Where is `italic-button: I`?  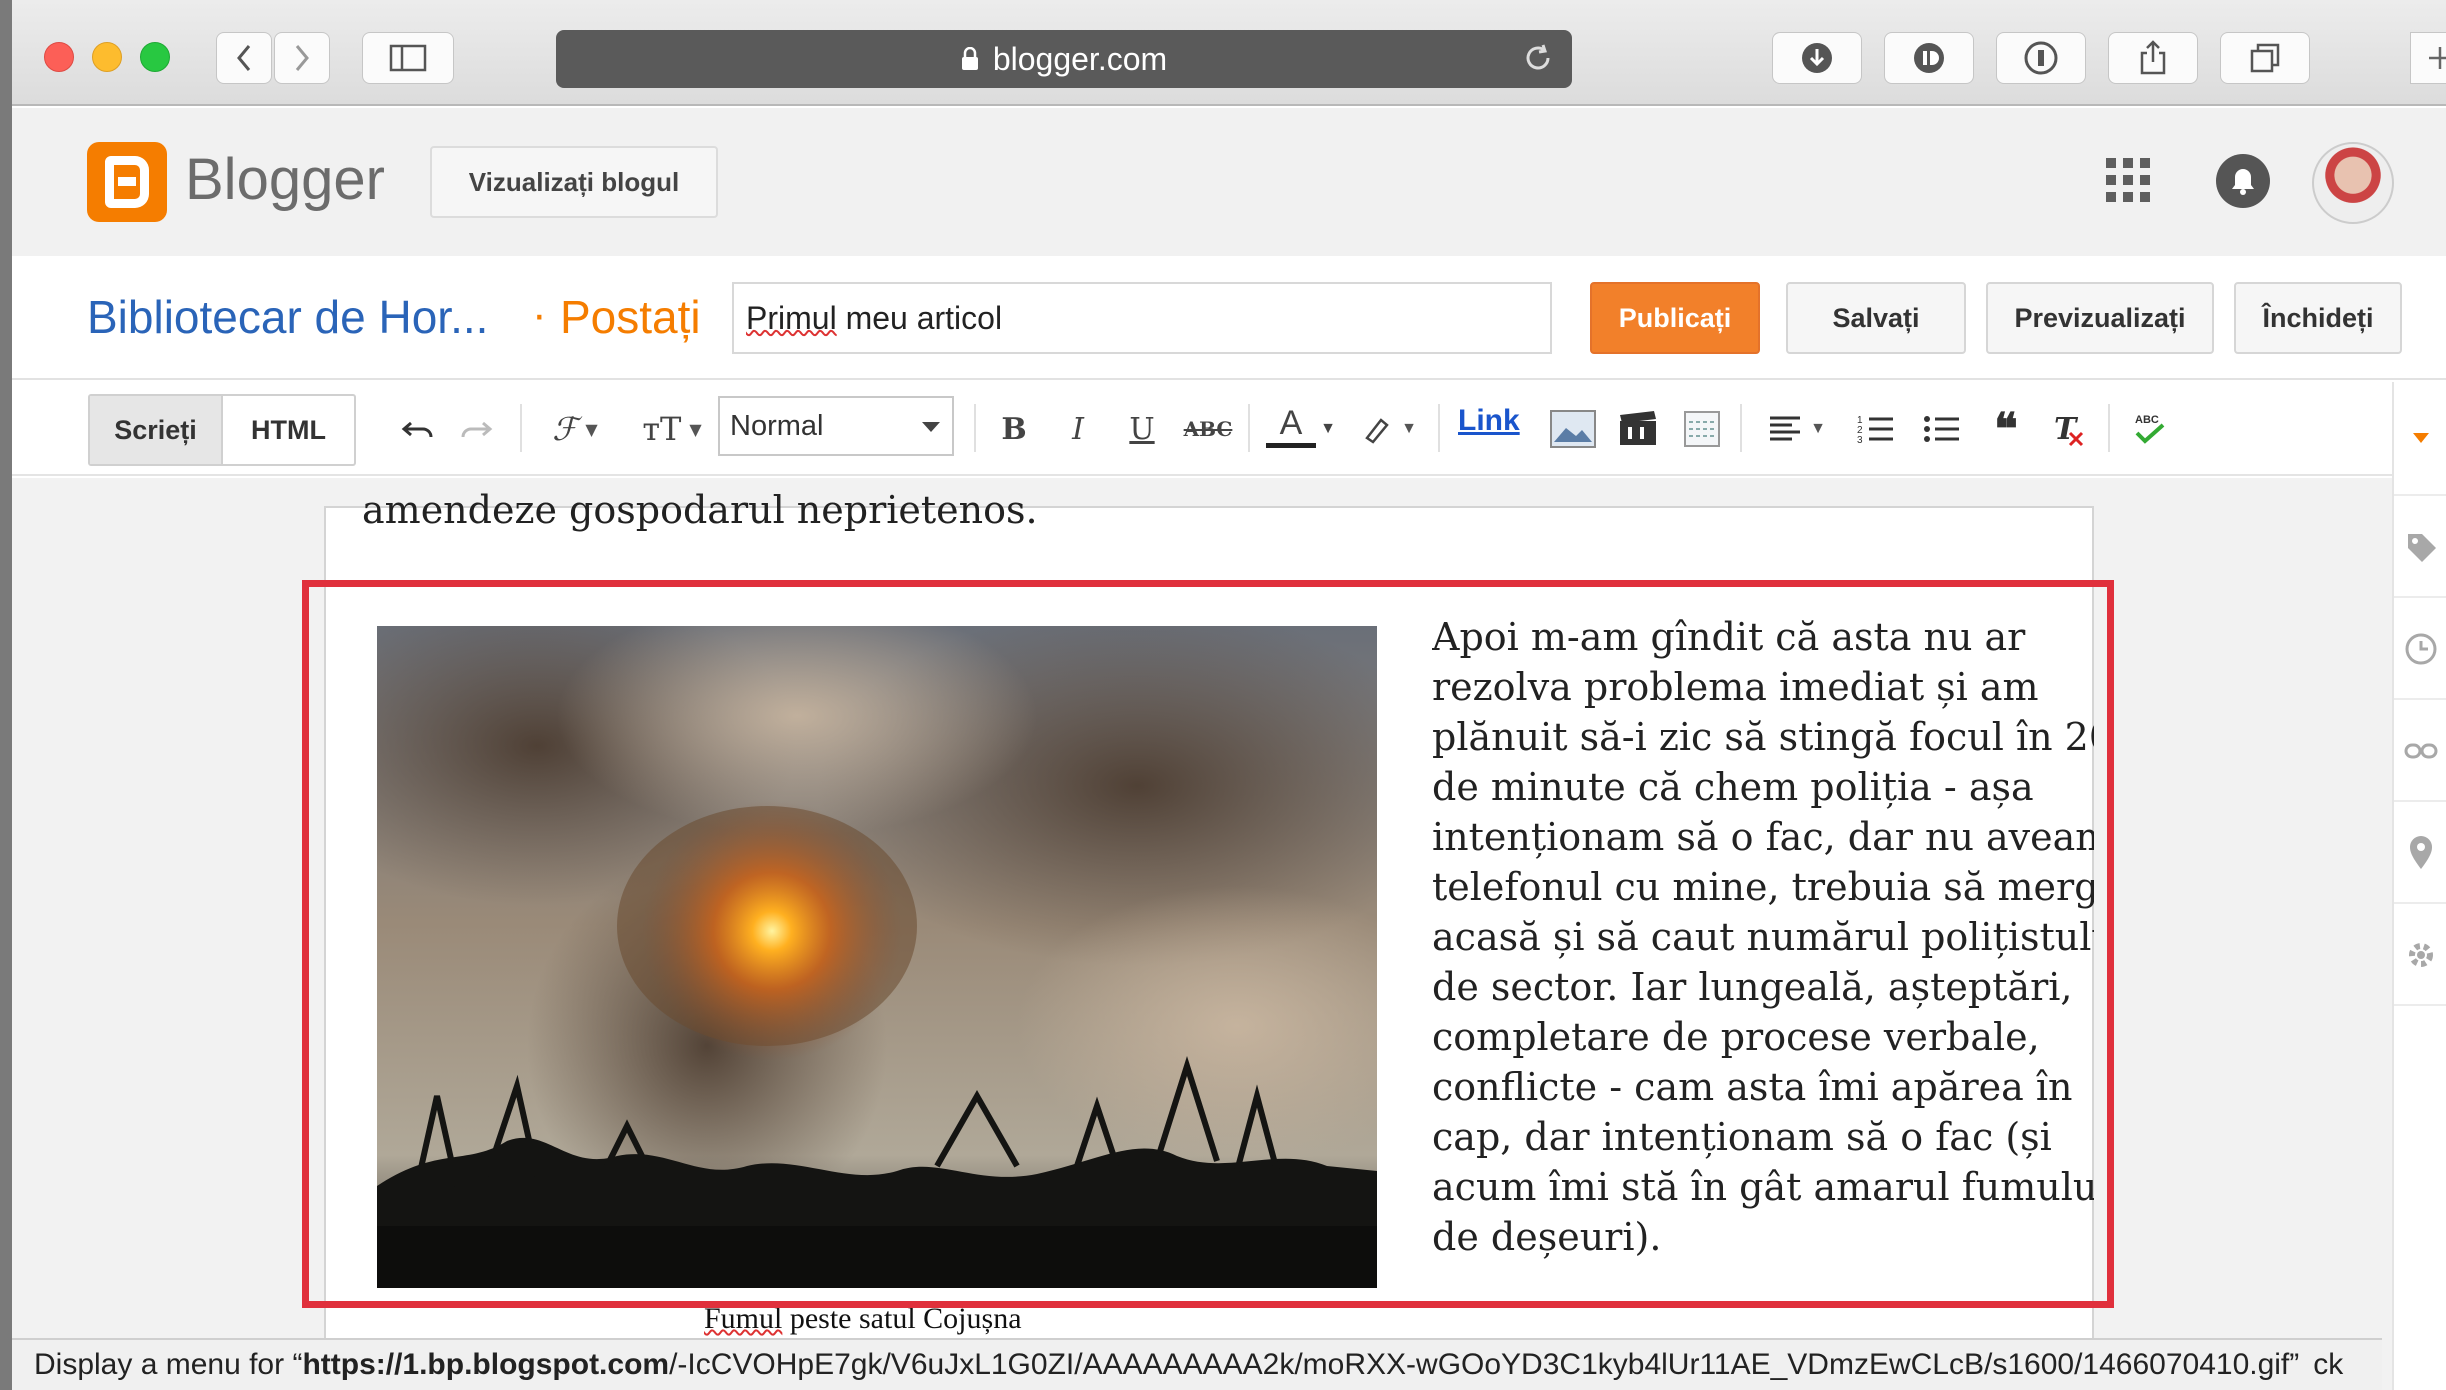
italic-button: I is located at coordinates (1078, 429).